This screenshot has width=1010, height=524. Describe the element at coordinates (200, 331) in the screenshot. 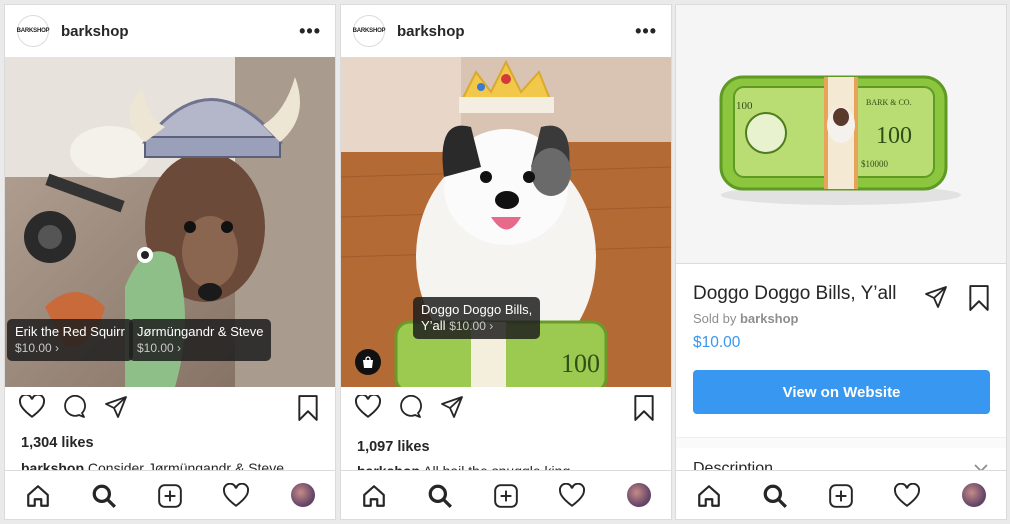

I see `tag-name: Jørmüngandr & Steve` at that location.